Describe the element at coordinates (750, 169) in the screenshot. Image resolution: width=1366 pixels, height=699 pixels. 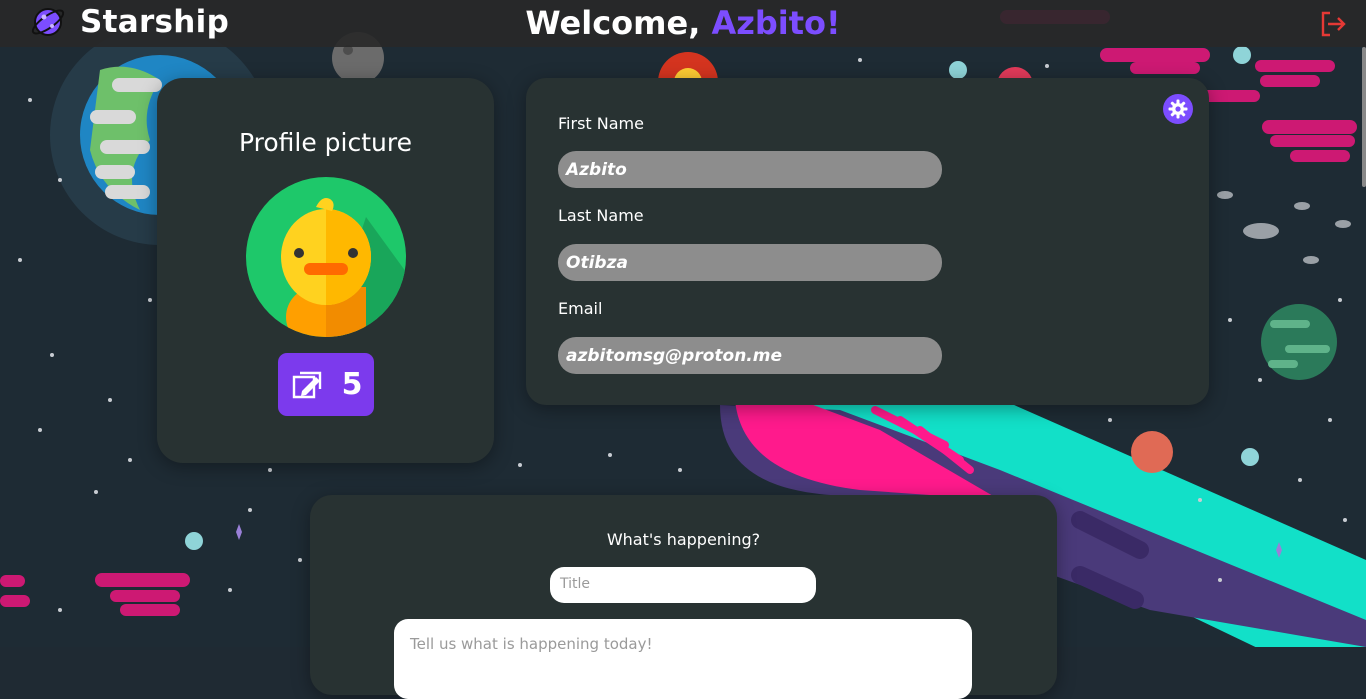
I see `first-name-field: Azbito` at that location.